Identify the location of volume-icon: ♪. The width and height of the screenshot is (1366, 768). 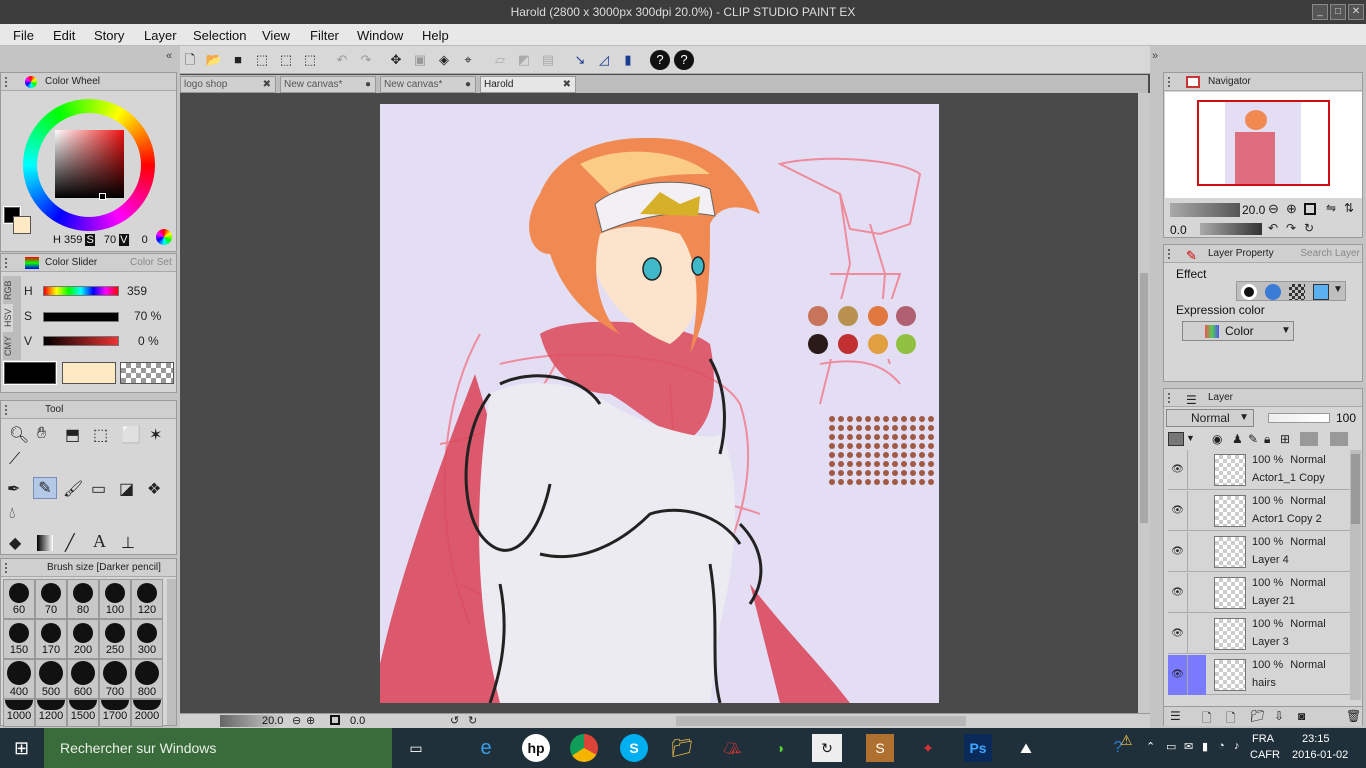
(1237, 746).